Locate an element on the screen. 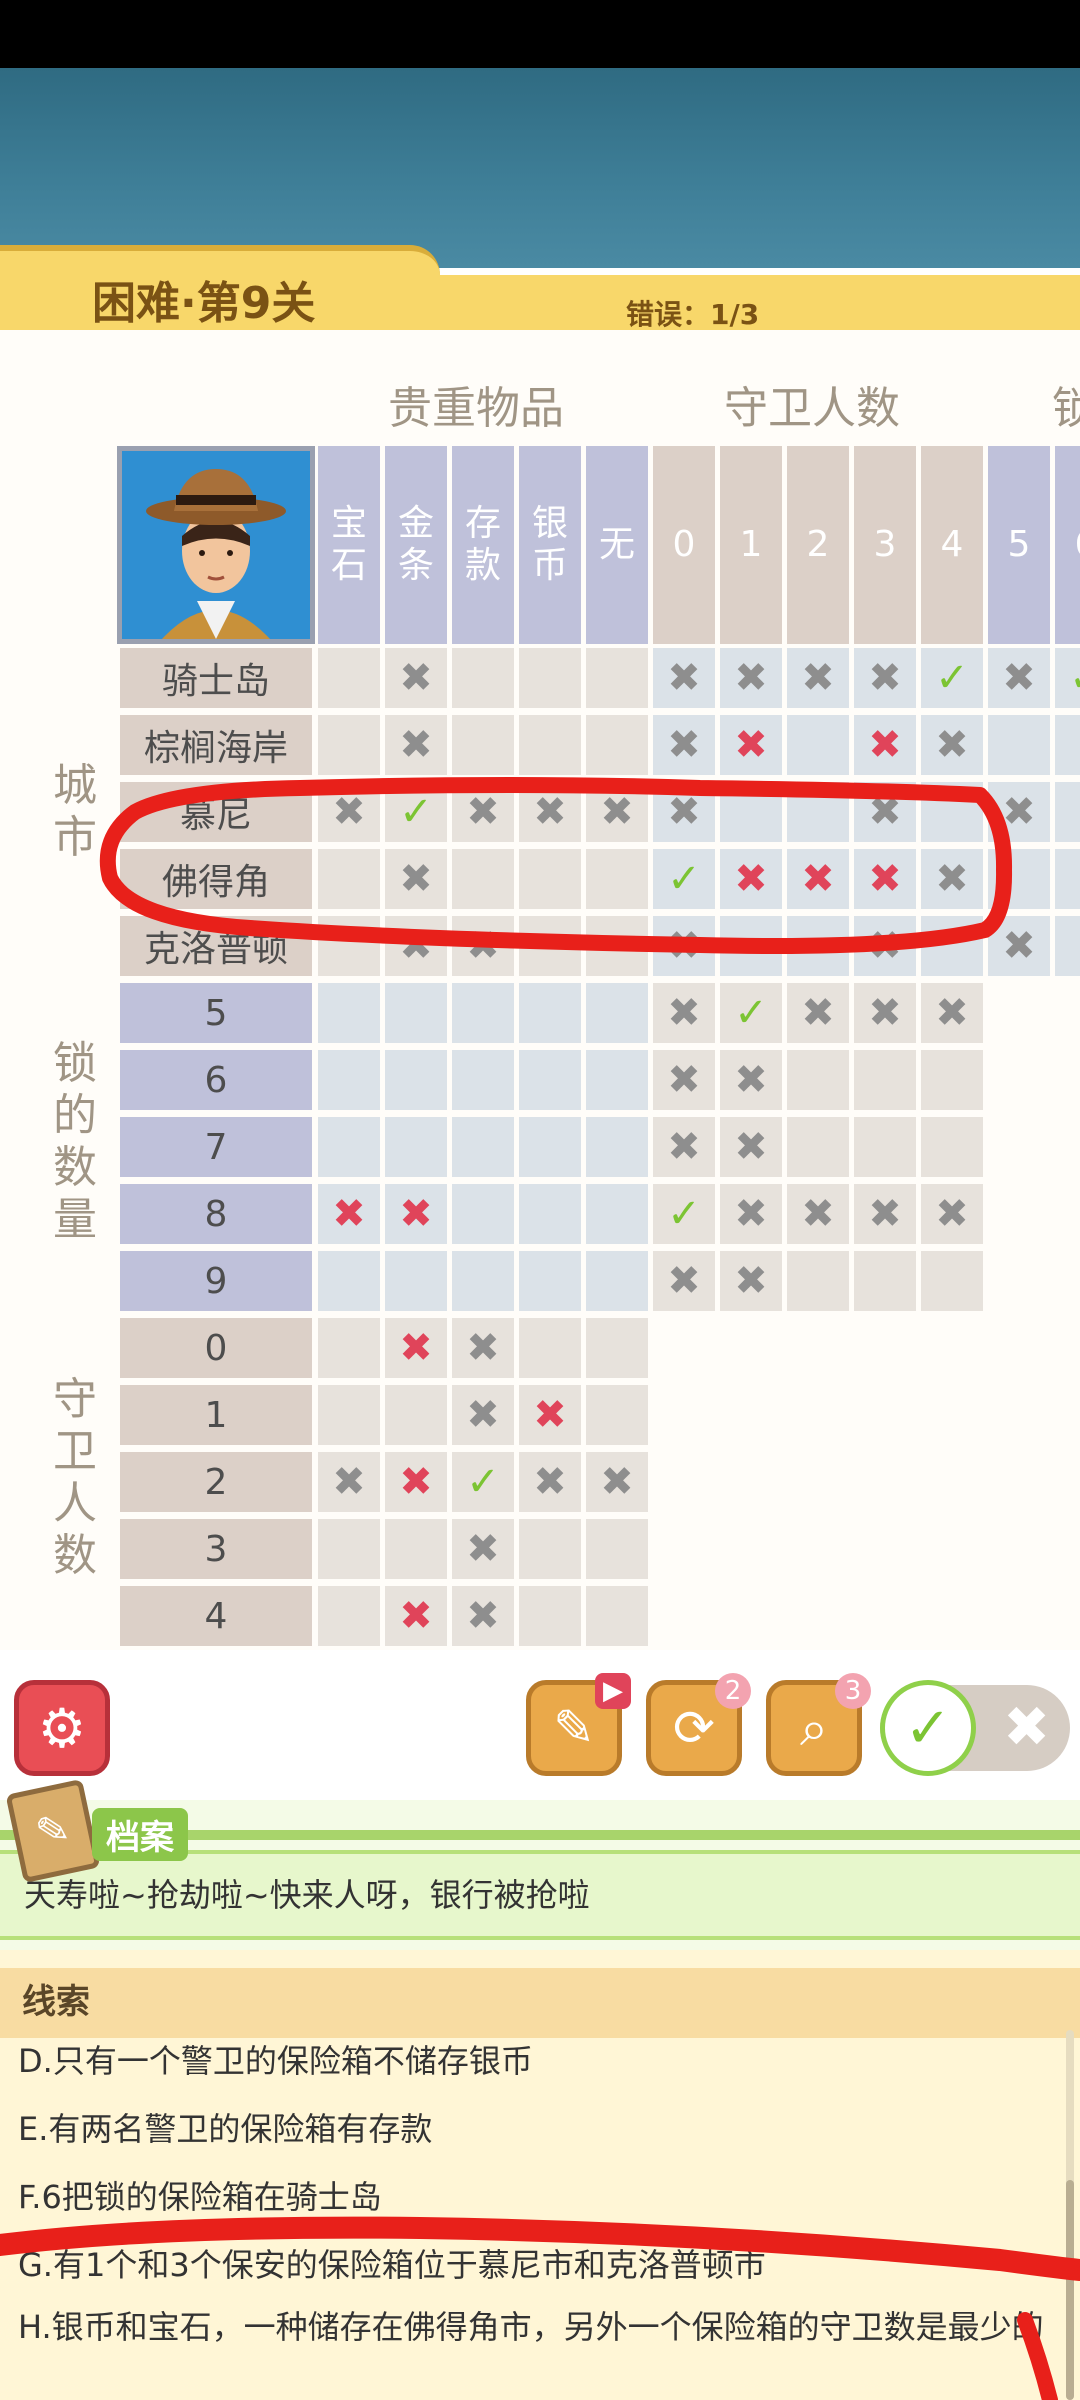  settings-button: ⚙ is located at coordinates (62, 1728).